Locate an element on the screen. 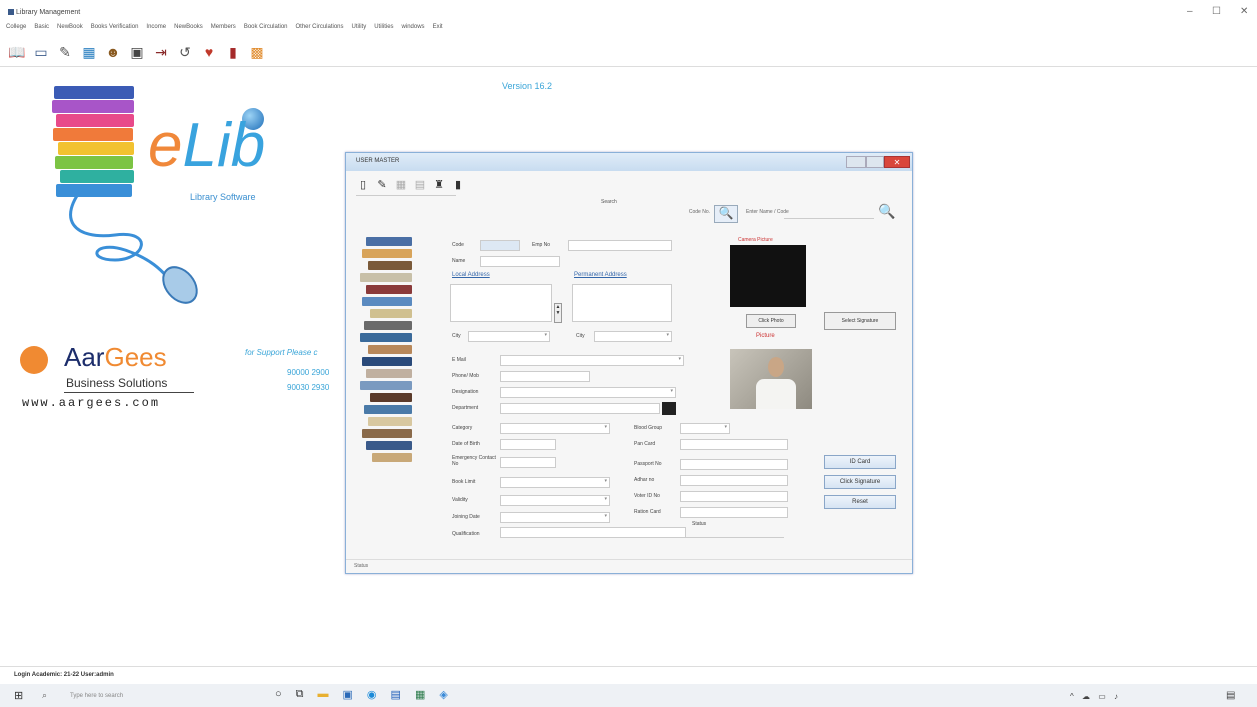 The image size is (1257, 707). dialog-close-button: ✕ is located at coordinates (897, 162).